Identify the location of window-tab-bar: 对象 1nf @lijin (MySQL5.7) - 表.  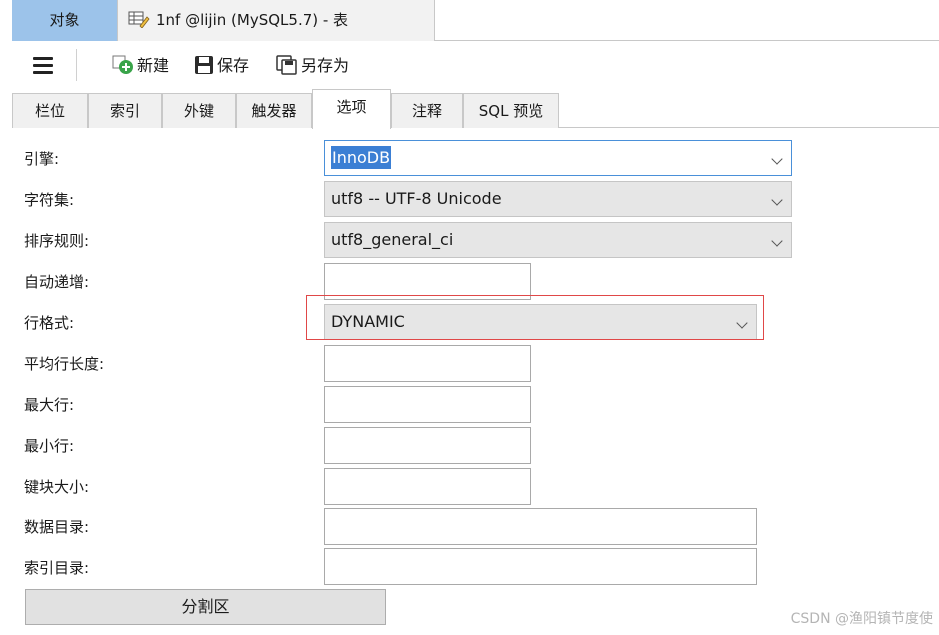
(469, 20).